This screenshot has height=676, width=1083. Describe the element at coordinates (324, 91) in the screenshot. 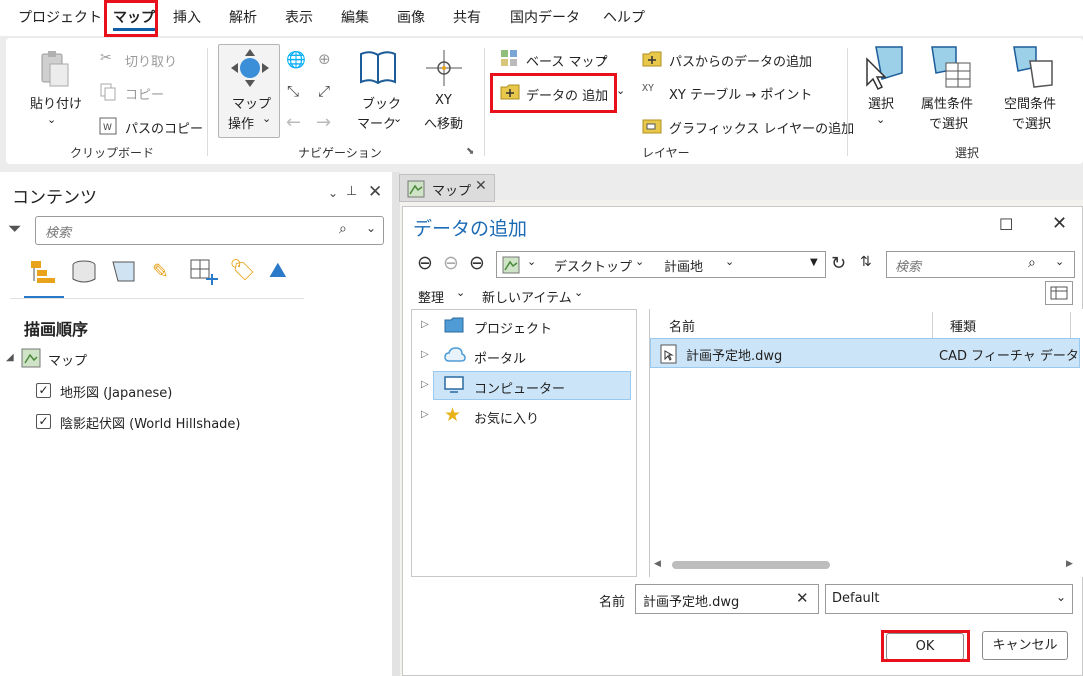

I see `zoom-out-fixed-icon: ⤢` at that location.